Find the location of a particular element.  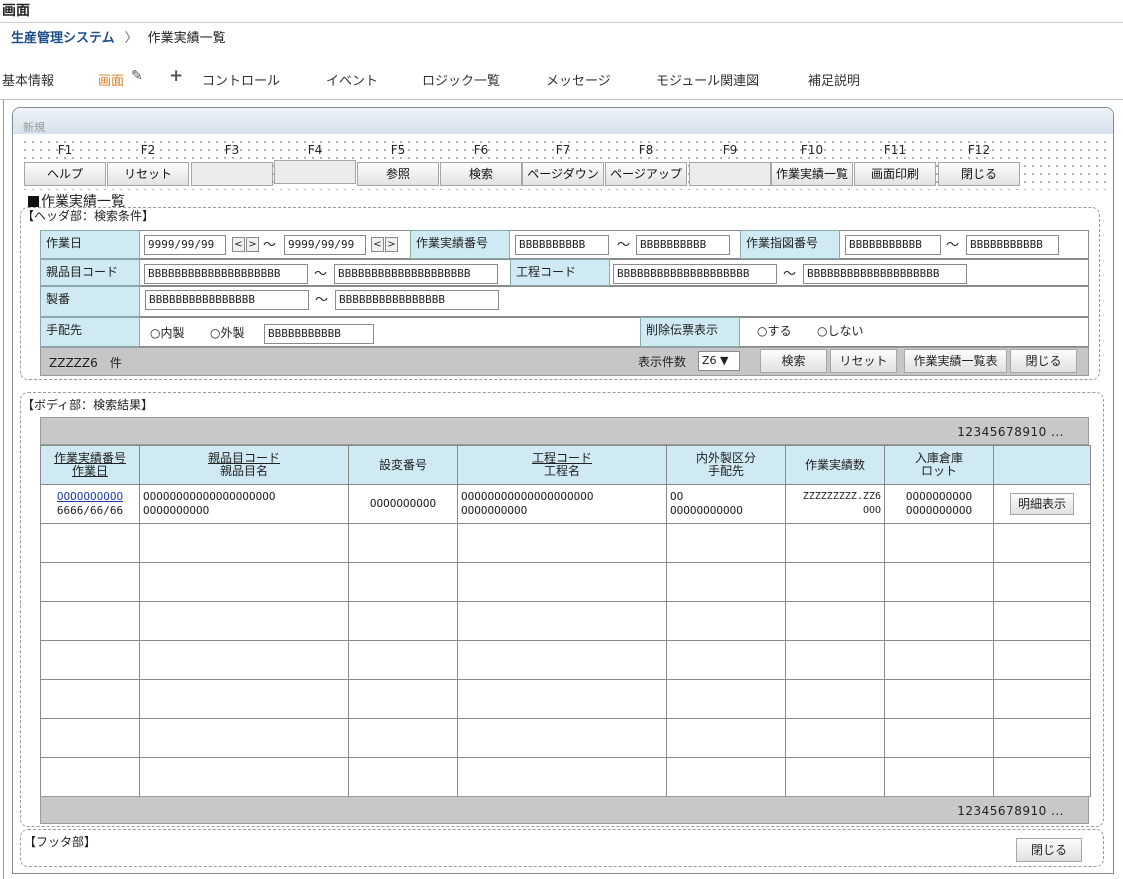

radio-show-deleted: ○する is located at coordinates (774, 330).